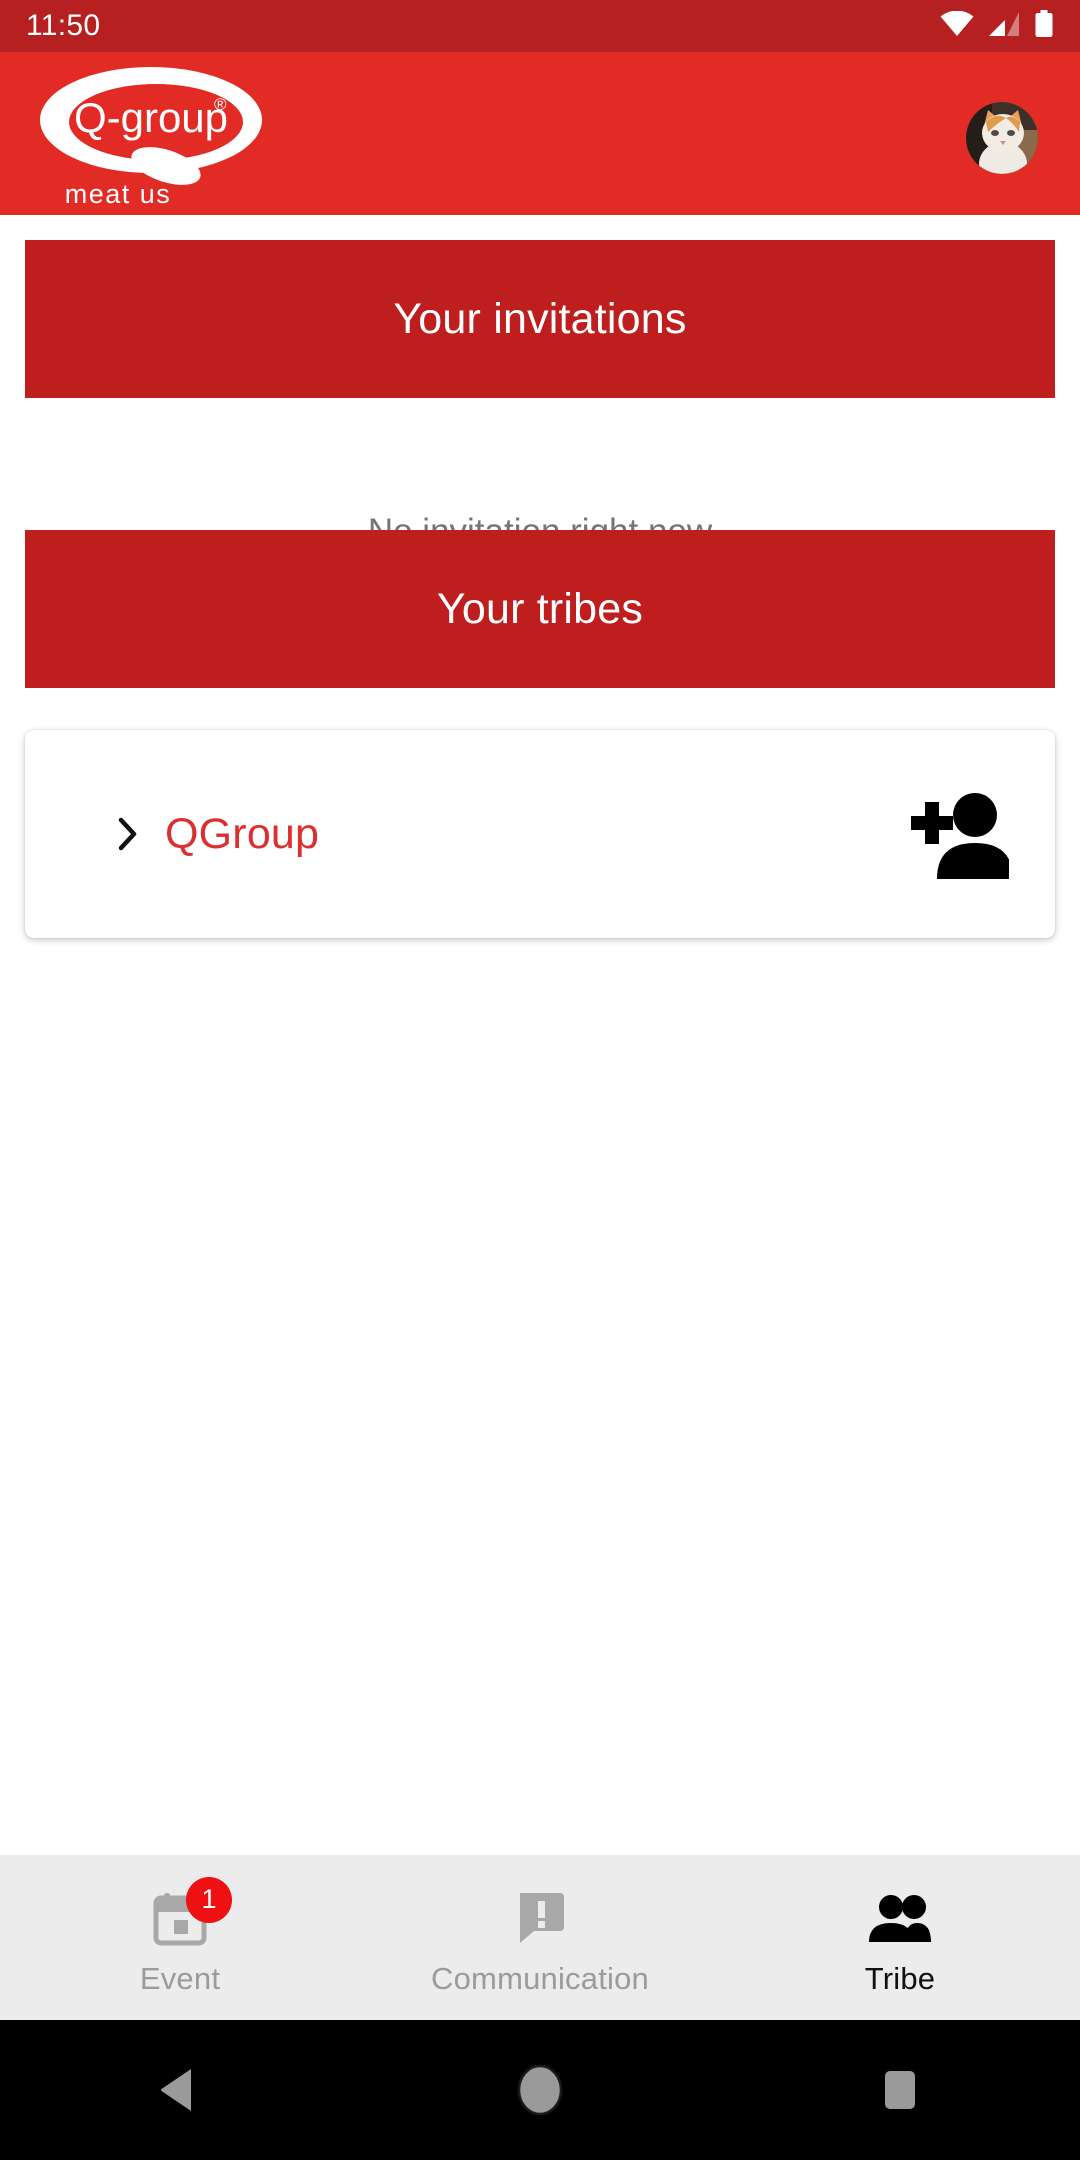 Image resolution: width=1080 pixels, height=2160 pixels. What do you see at coordinates (900, 1978) in the screenshot?
I see `nav-tab-tribe-label: Tribe` at bounding box center [900, 1978].